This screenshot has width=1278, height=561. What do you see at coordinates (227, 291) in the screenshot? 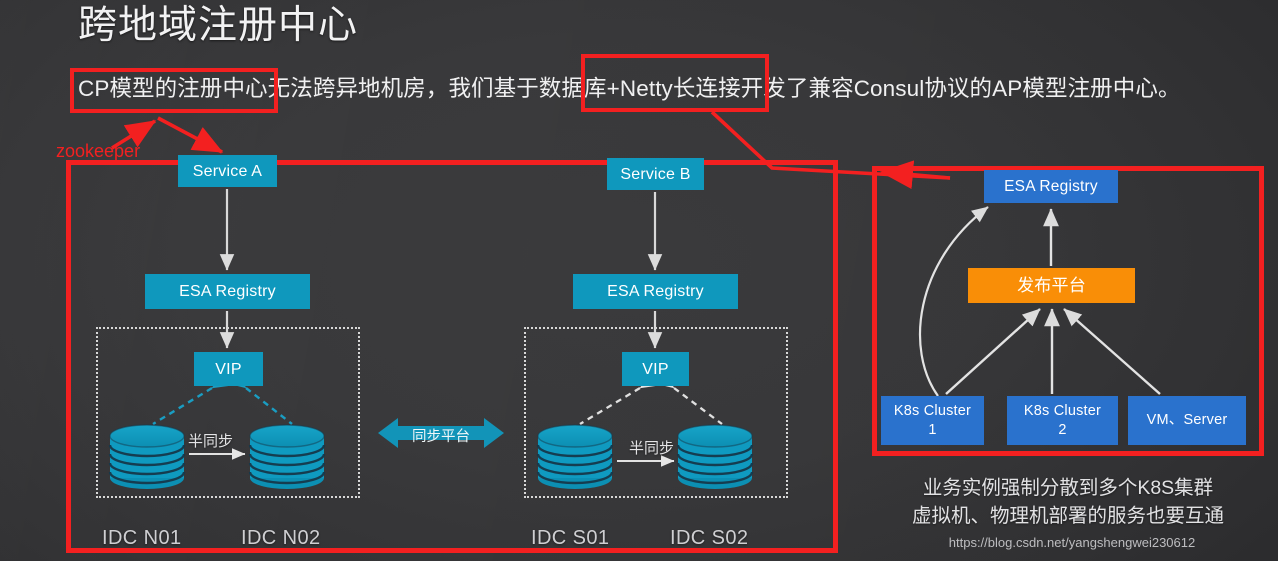
I see `esa-registry-a-box: ESA Registry` at bounding box center [227, 291].